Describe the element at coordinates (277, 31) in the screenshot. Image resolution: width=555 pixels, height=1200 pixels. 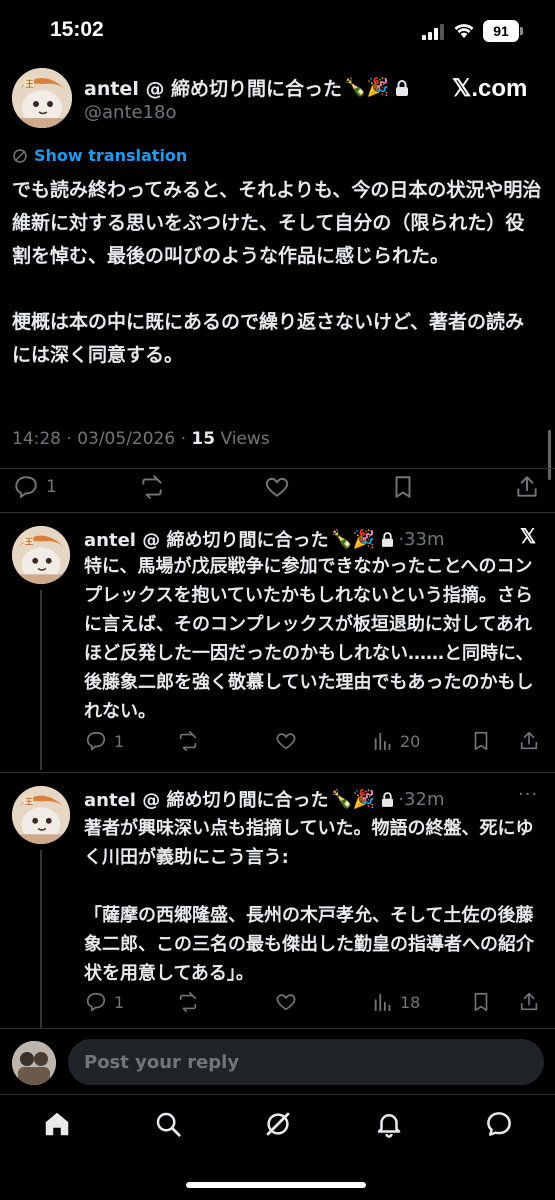
I see `status-bar: 15:02 91` at that location.